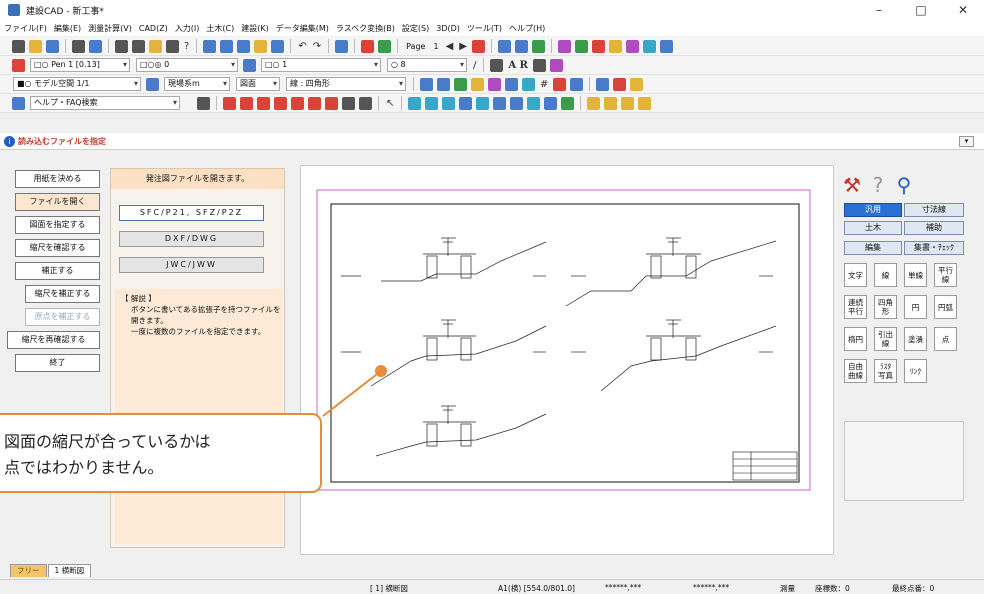  I want to click on edit-1-icon, so click(203, 103).